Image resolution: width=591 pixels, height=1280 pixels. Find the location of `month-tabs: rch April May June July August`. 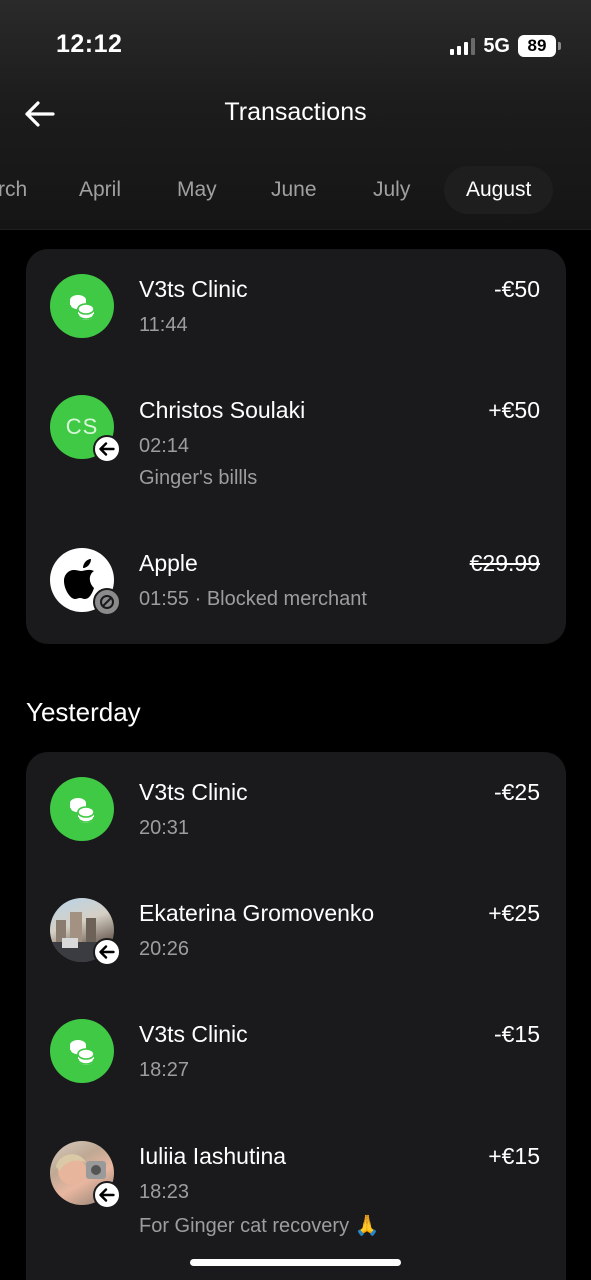

month-tabs: rch April May June July August is located at coordinates (295, 190).